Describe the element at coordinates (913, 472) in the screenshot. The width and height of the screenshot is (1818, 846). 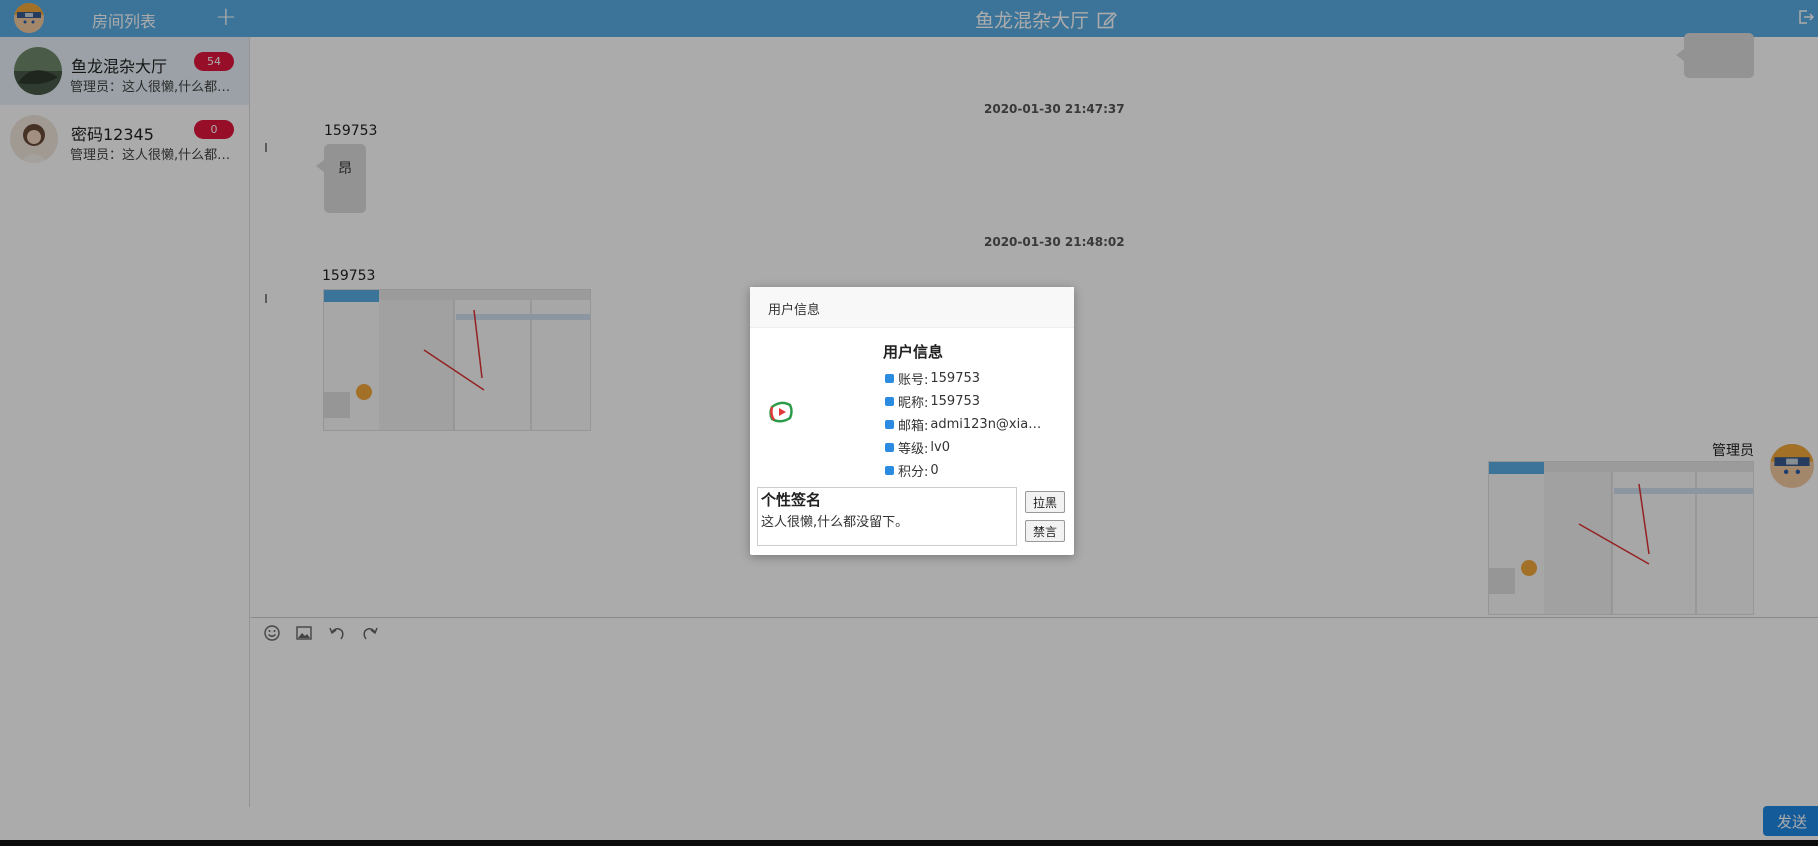
I see `info-label: 积分:` at that location.